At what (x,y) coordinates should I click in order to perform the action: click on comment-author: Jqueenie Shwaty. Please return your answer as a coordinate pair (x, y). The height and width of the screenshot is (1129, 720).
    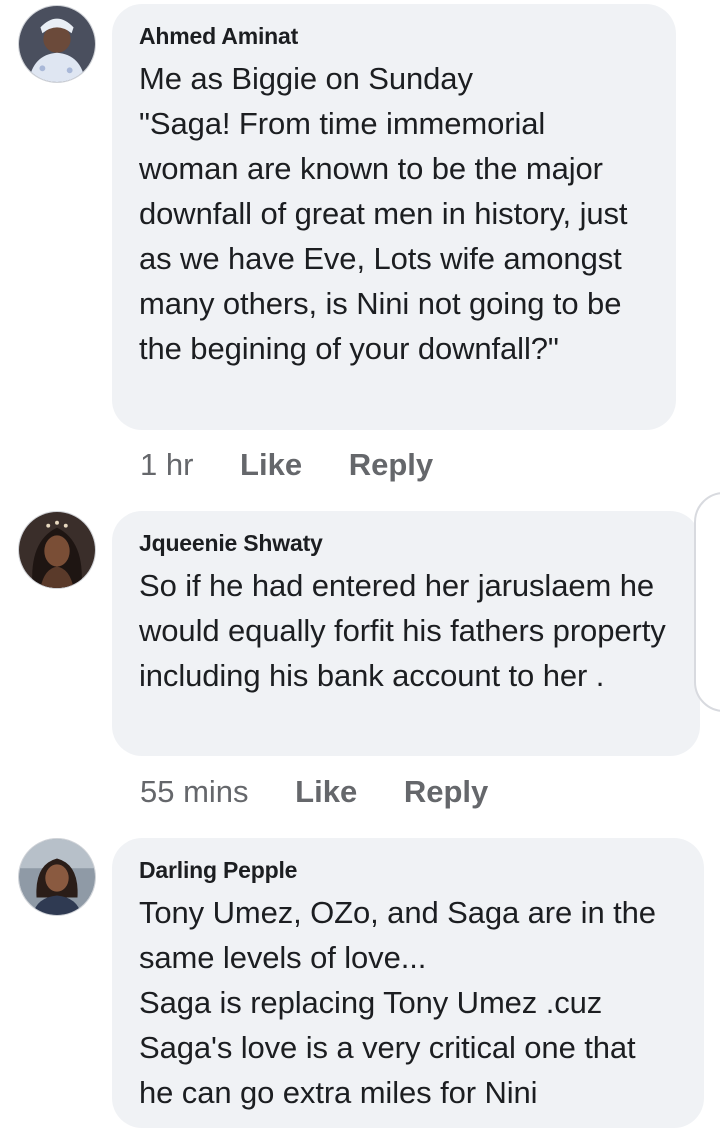
    Looking at the image, I should click on (406, 543).